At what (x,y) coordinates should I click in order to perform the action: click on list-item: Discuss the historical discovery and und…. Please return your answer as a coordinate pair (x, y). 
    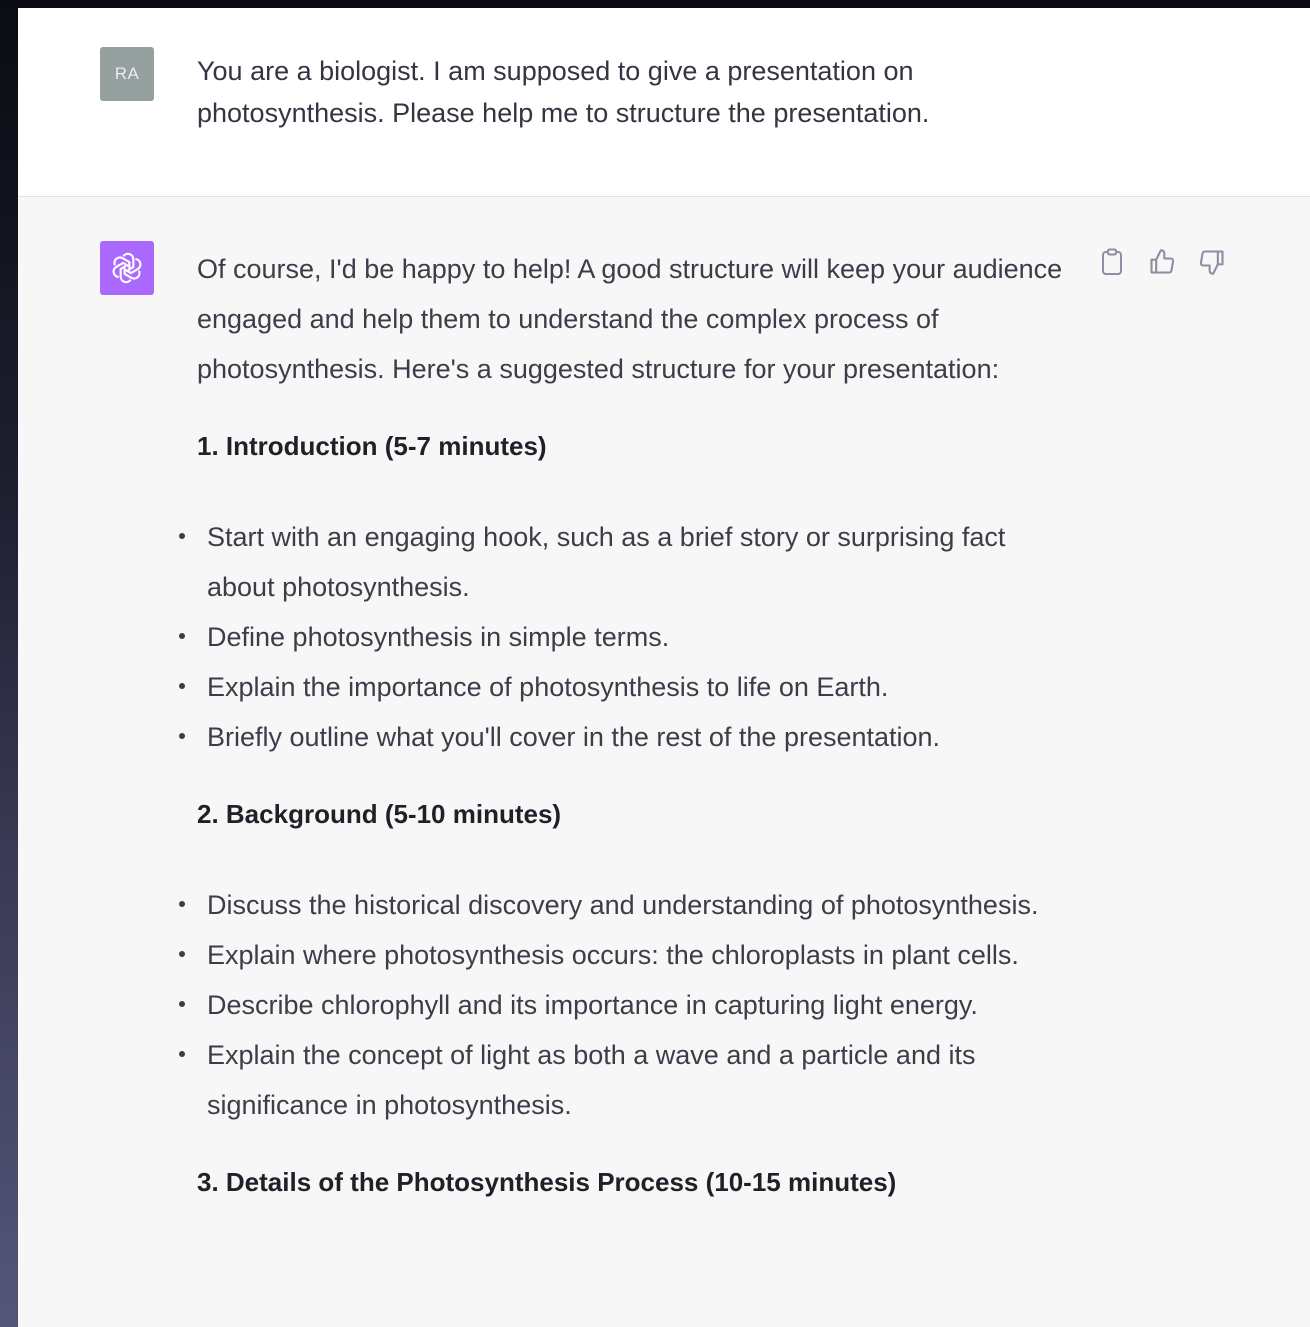
    Looking at the image, I should click on (628, 905).